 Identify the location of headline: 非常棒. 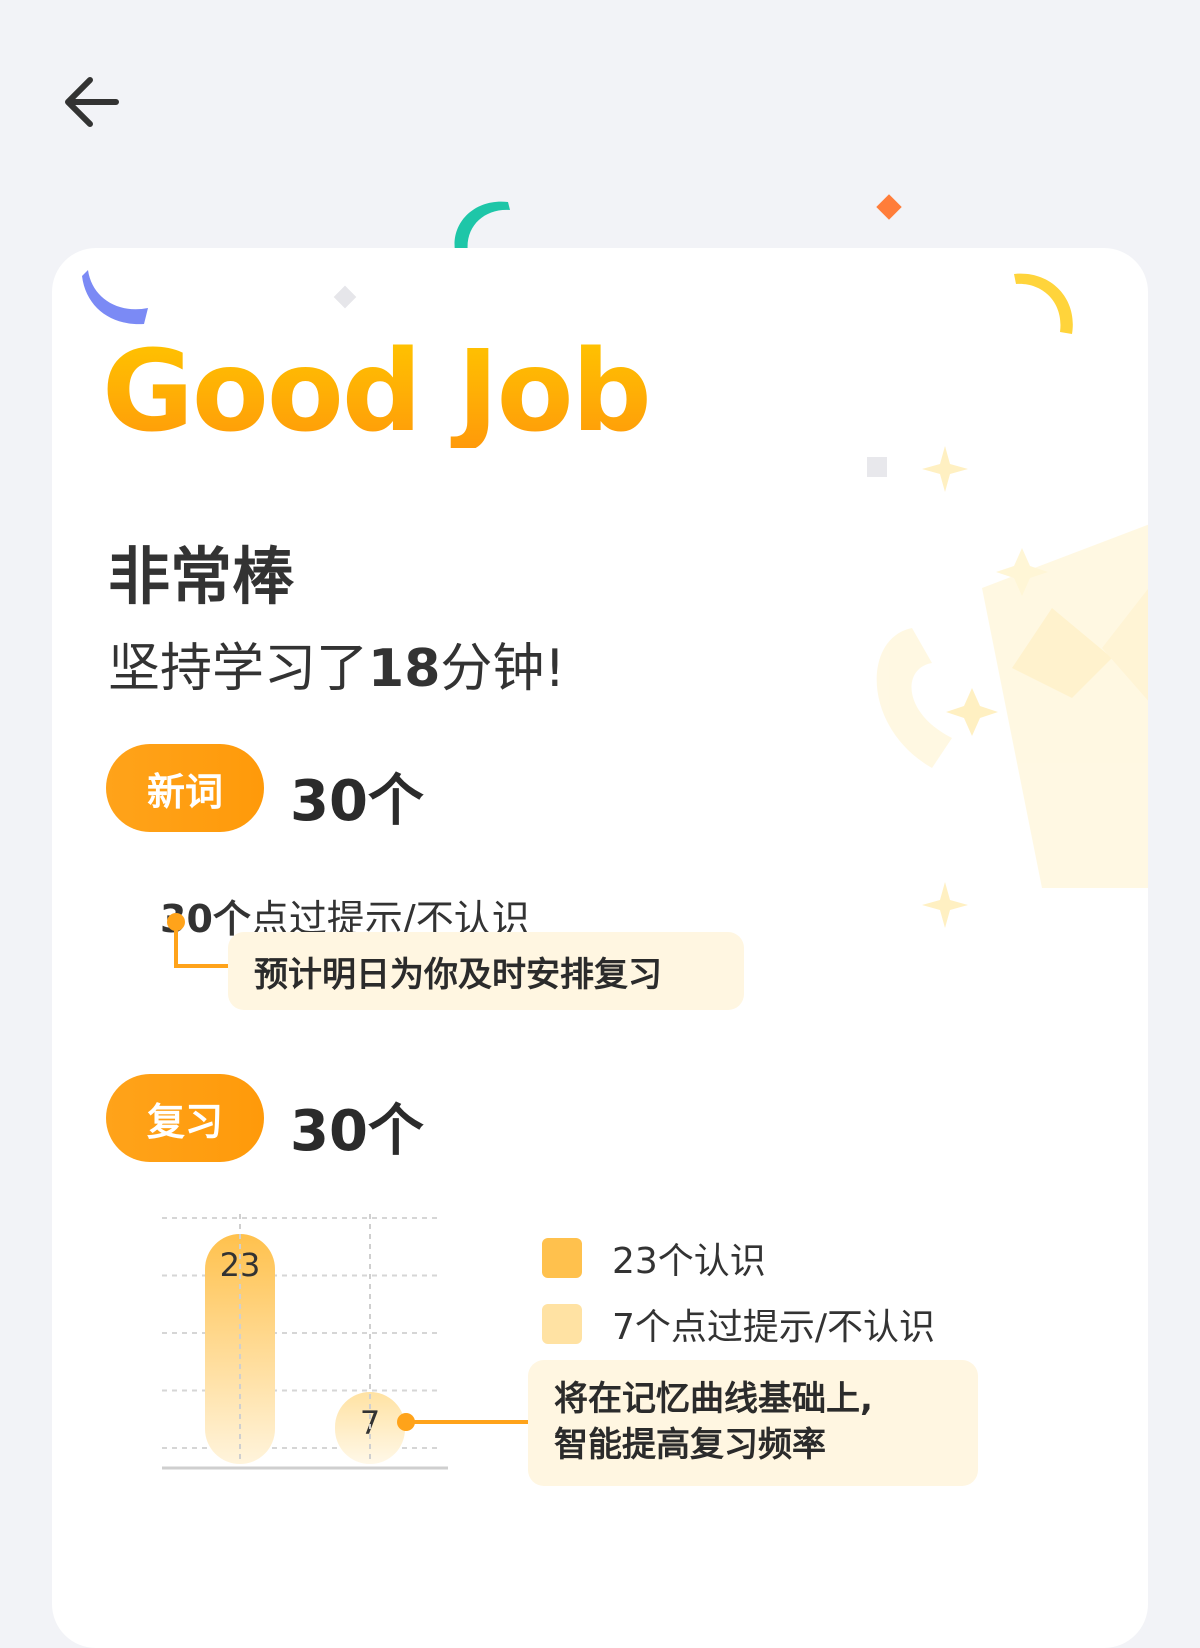
(201, 576).